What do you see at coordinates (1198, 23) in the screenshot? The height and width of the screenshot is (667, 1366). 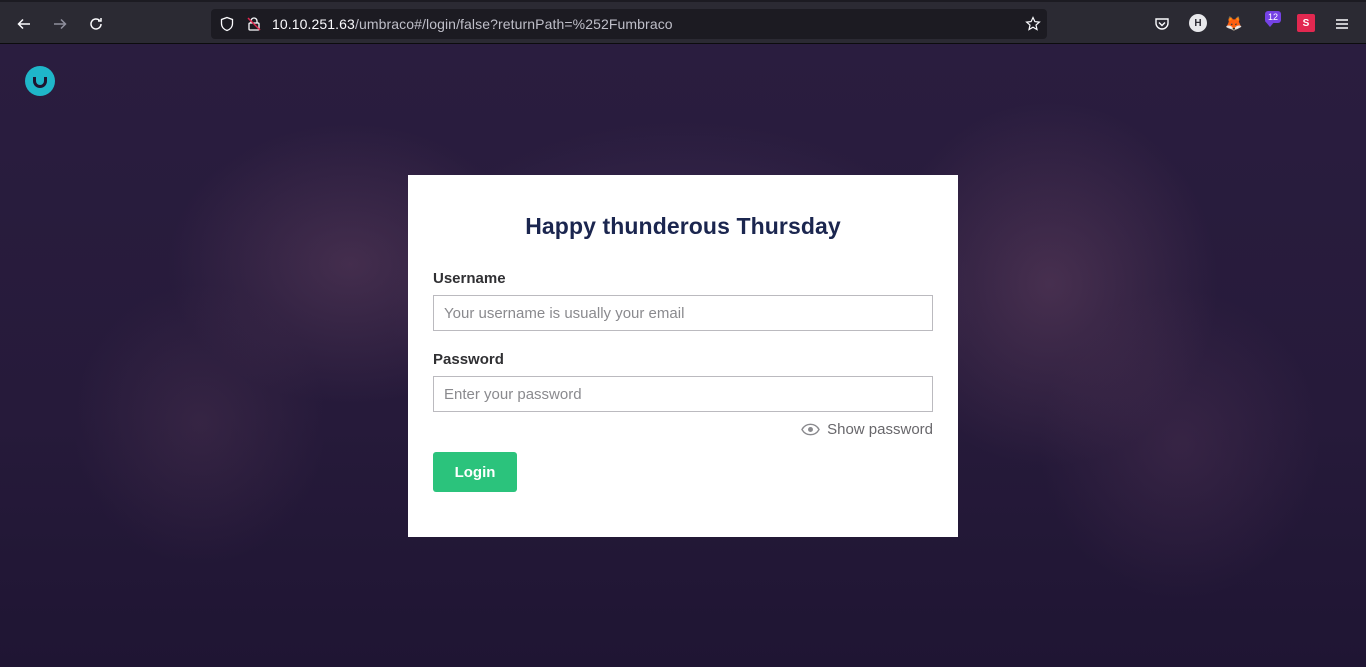 I see `h-extension-icon: H` at bounding box center [1198, 23].